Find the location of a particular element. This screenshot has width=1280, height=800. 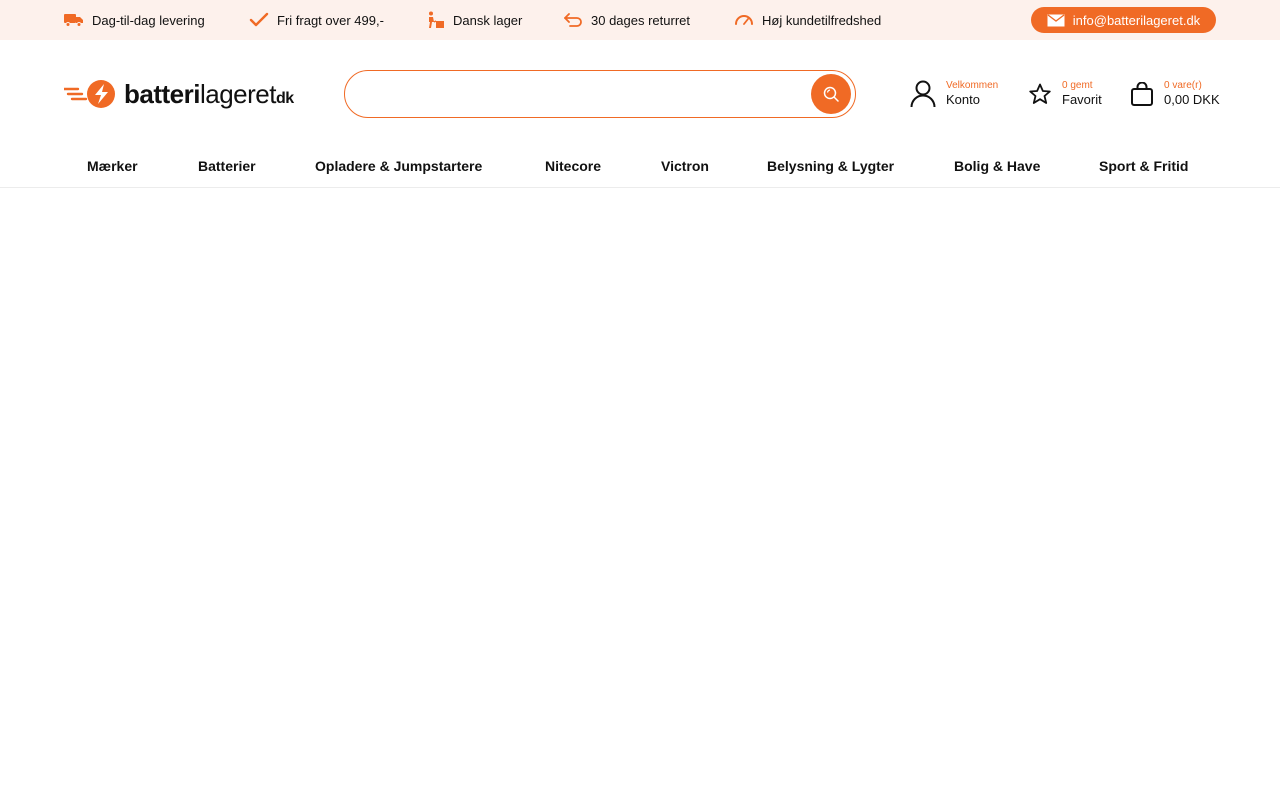

logo-text-dk: dk is located at coordinates (284, 98).